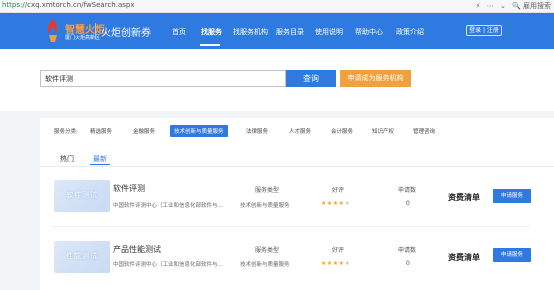 The height and width of the screenshot is (290, 554). What do you see at coordinates (100, 159) in the screenshot?
I see `tab-latest: 最新` at bounding box center [100, 159].